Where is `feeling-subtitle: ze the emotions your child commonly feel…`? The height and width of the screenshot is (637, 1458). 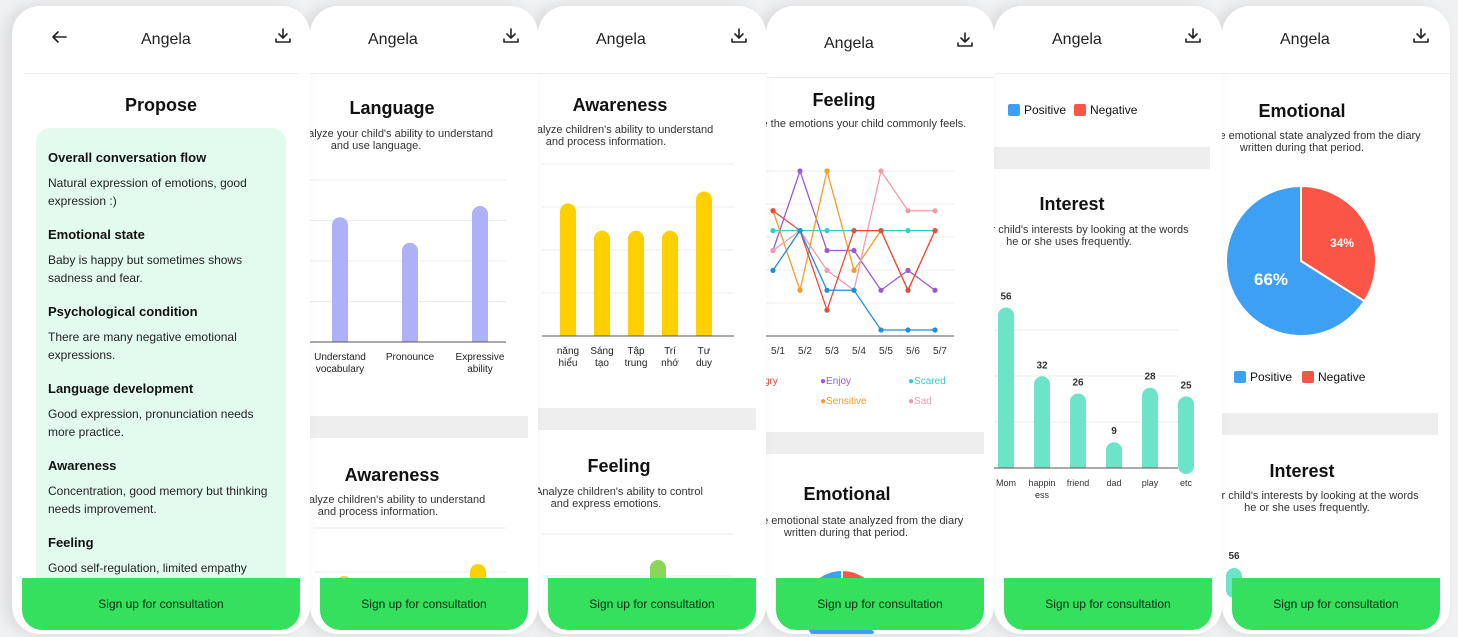 feeling-subtitle: ze the emotions your child commonly feel… is located at coordinates (866, 124).